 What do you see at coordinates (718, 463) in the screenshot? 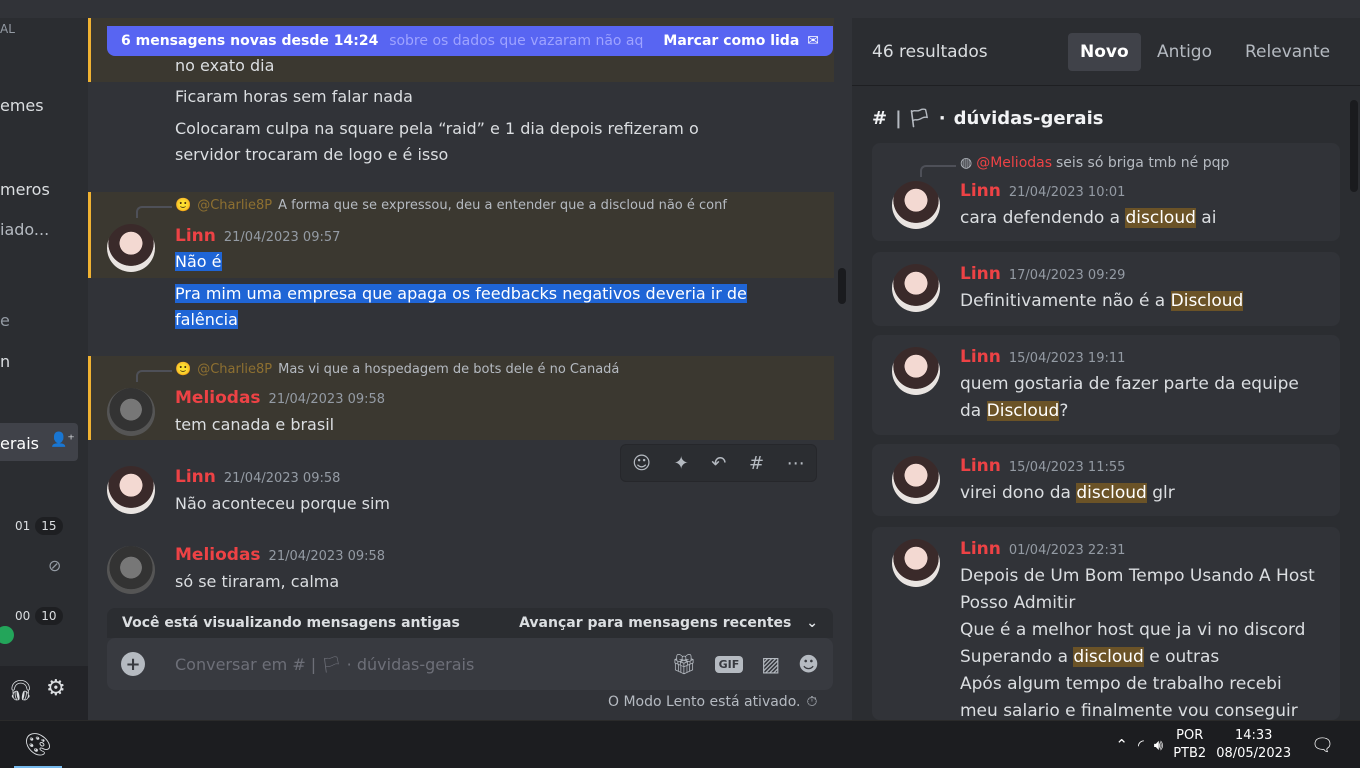
I see `reply-icon: ↶` at bounding box center [718, 463].